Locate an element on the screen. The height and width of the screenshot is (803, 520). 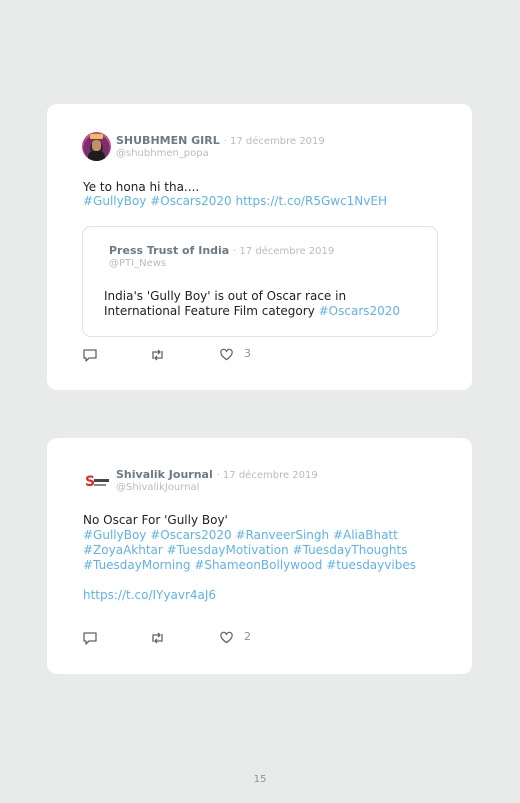
author-name-text: SHUBHMEN GIRL is located at coordinates (168, 140).